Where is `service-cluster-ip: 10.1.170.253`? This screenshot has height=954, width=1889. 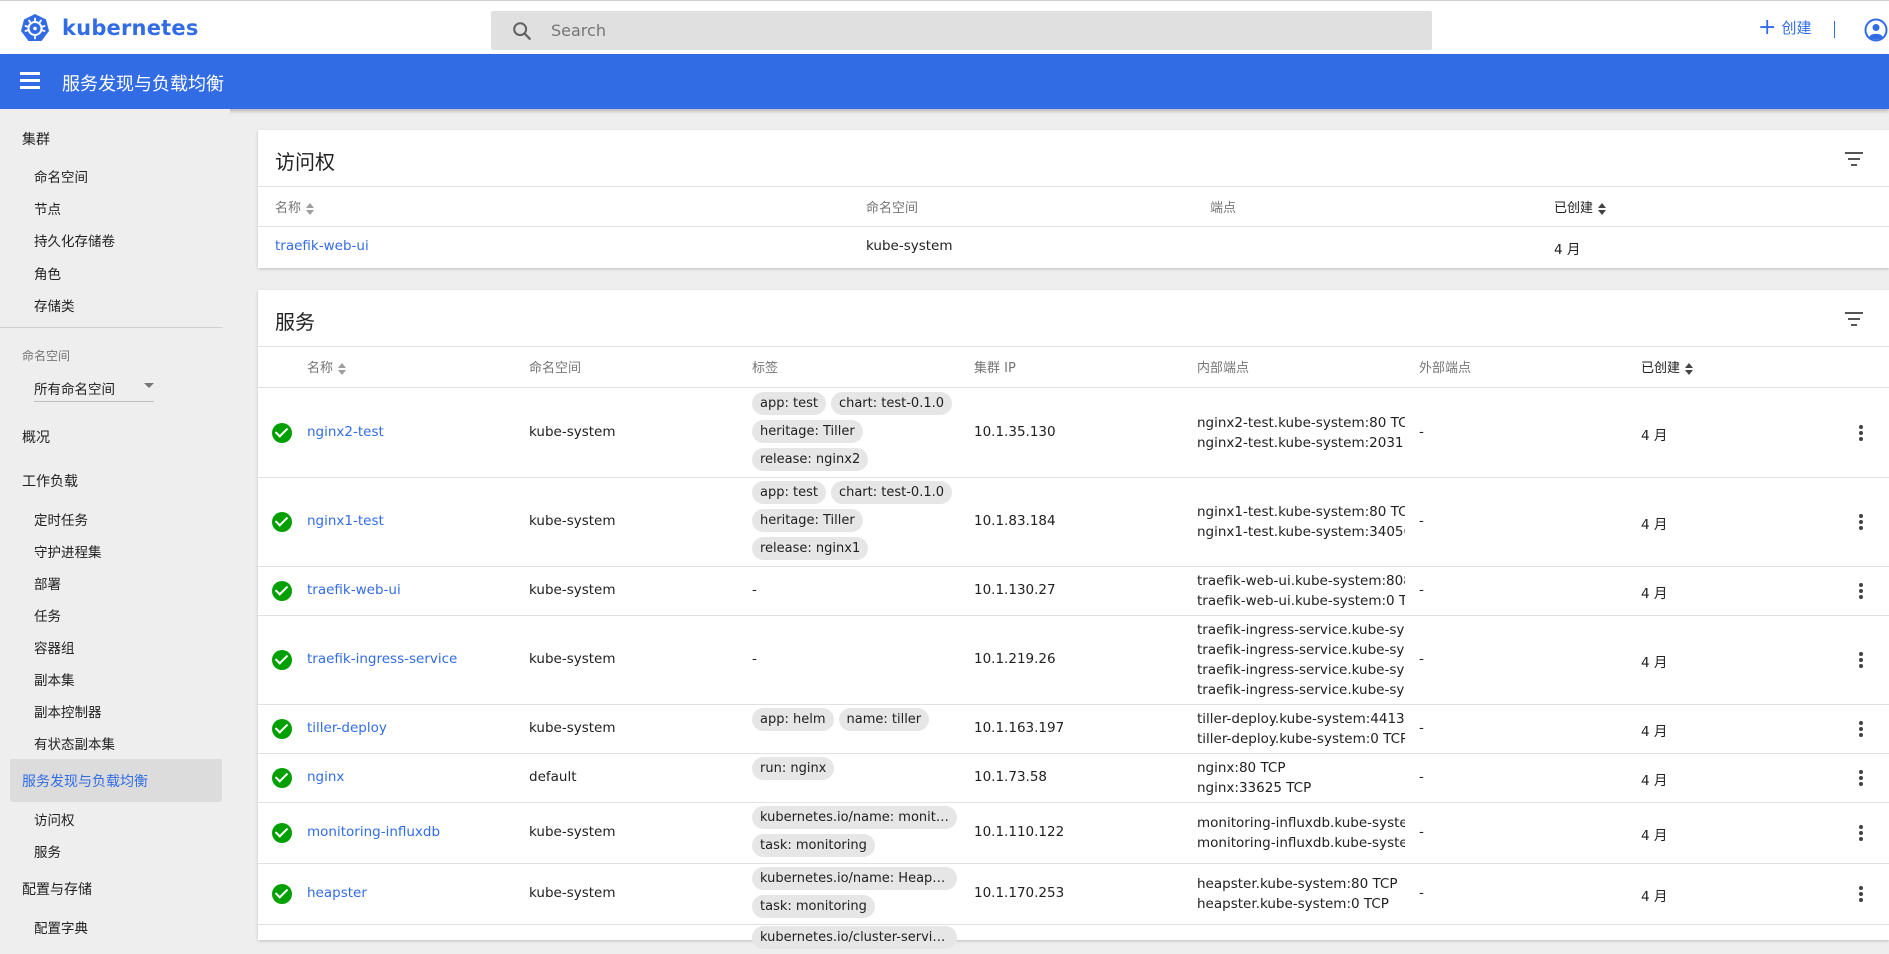
service-cluster-ip: 10.1.170.253 is located at coordinates (1019, 892).